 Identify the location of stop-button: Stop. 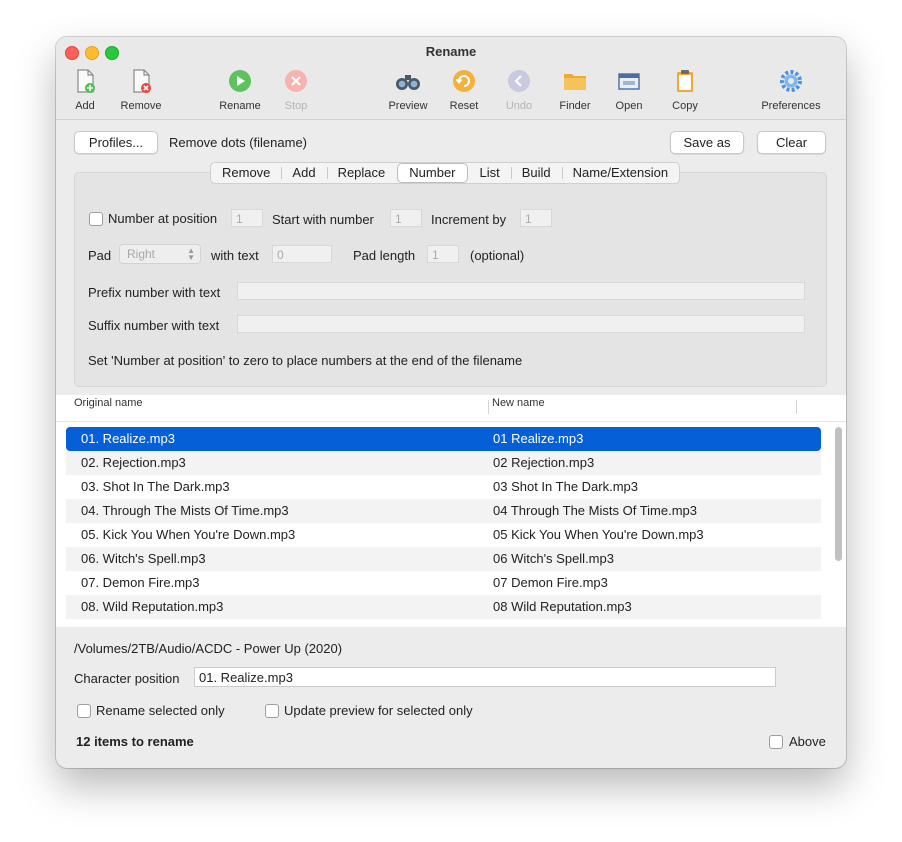
(296, 89).